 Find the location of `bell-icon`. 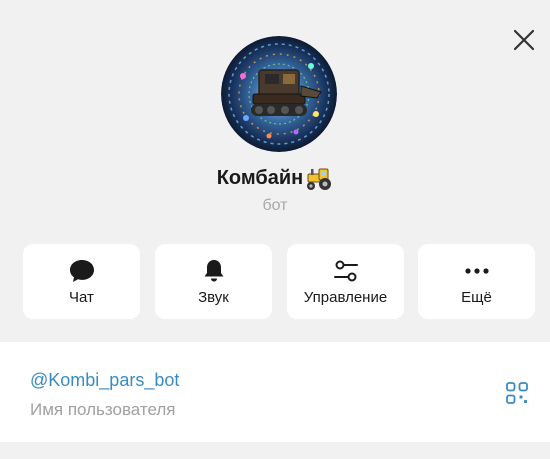

bell-icon is located at coordinates (213, 271).